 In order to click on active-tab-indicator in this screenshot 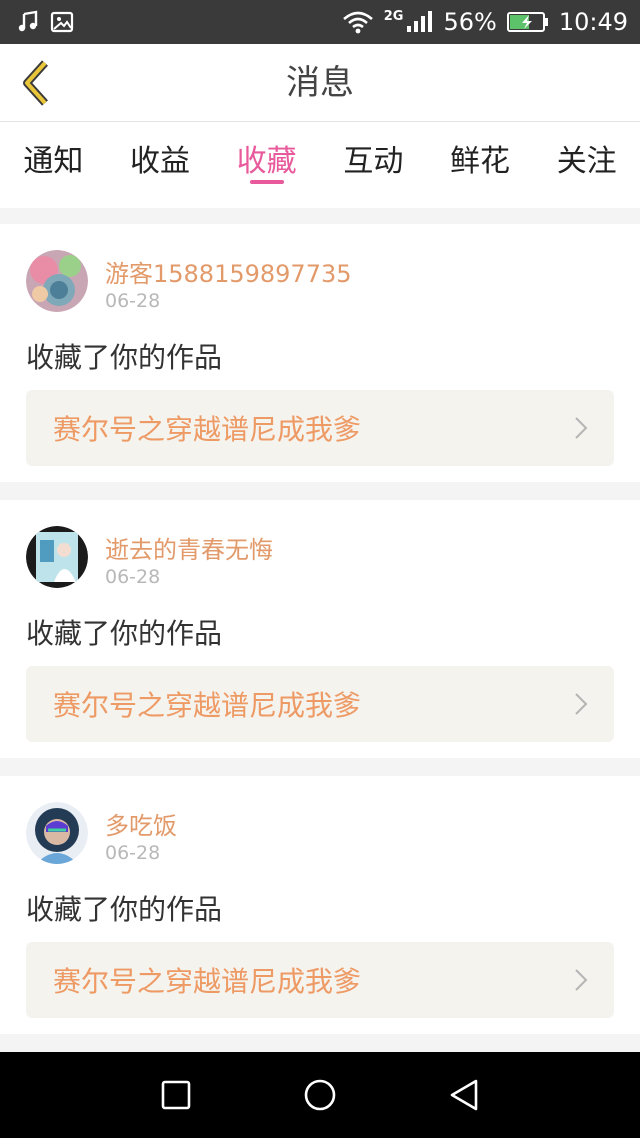, I will do `click(266, 182)`.